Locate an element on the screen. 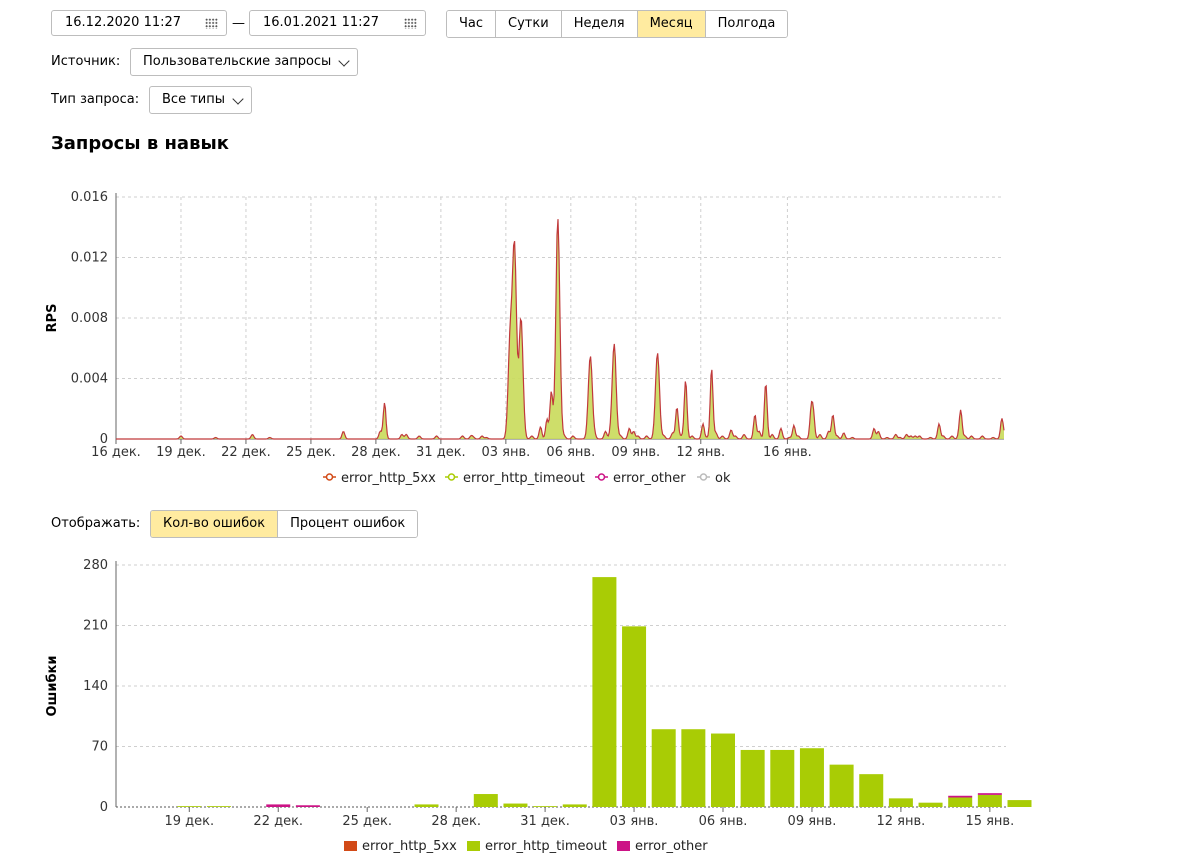 Image resolution: width=1200 pixels, height=863 pixels. source-select: Пользовательские запросы is located at coordinates (244, 62).